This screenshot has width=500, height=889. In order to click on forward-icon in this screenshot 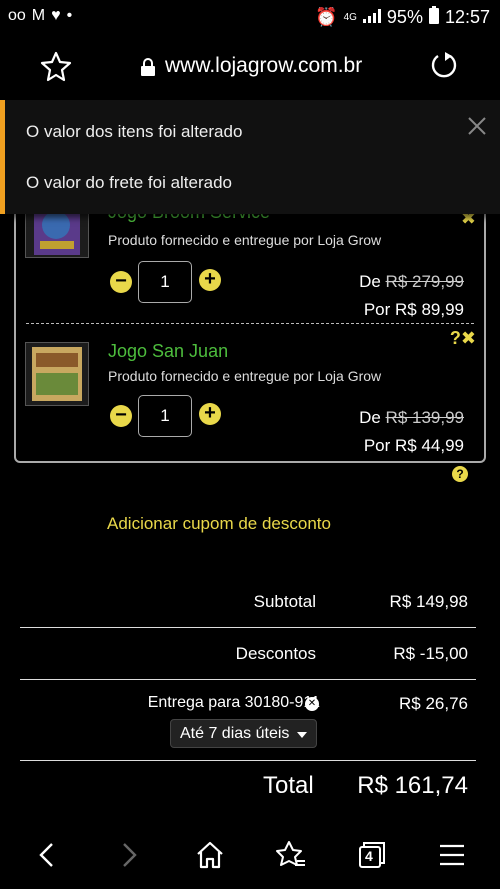, I will do `click(128, 855)`.